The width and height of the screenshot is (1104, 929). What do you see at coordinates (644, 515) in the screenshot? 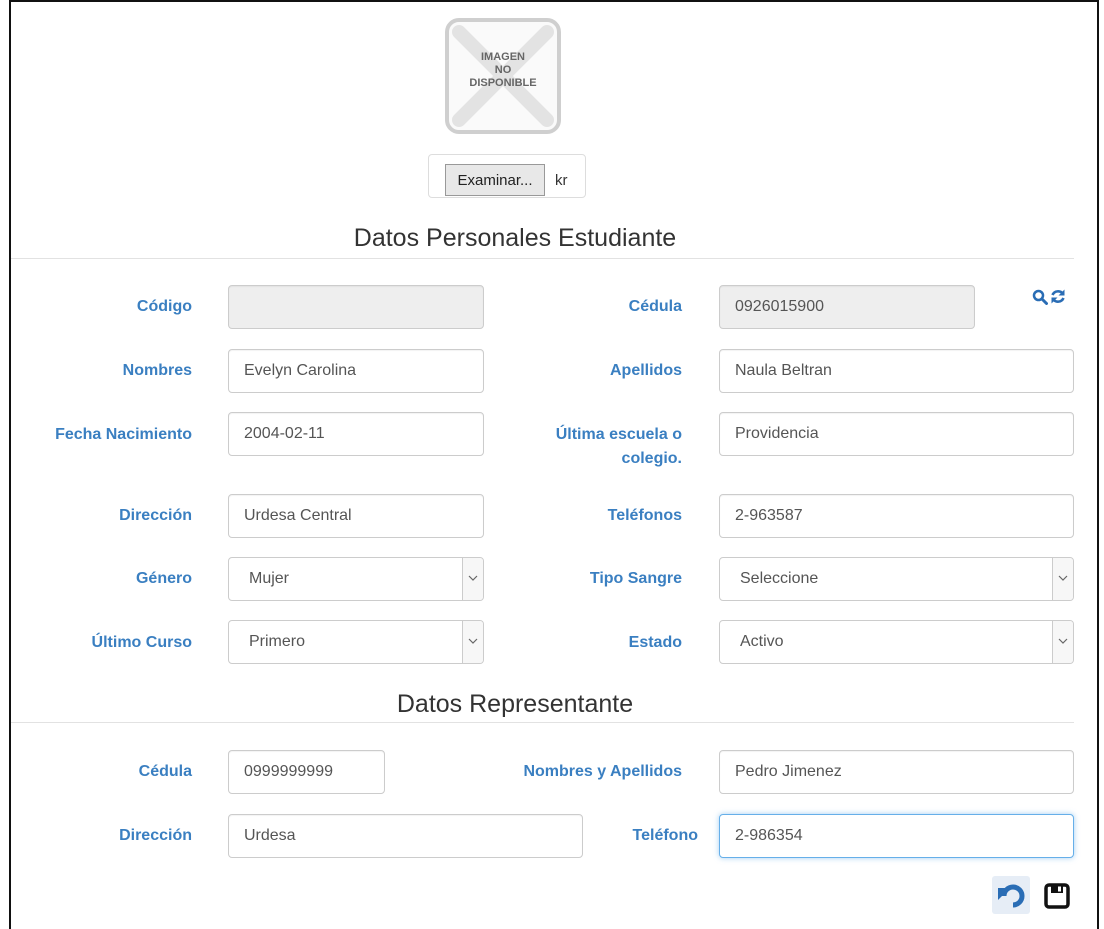
I see `telefonos-label: Teléfonos` at bounding box center [644, 515].